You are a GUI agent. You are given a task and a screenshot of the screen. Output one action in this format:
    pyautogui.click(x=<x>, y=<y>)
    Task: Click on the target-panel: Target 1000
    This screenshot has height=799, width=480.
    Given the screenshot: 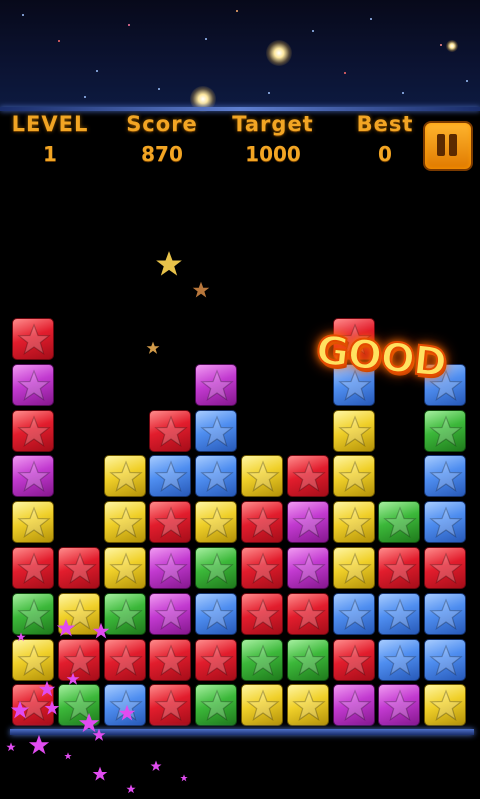 What is the action you would take?
    pyautogui.click(x=273, y=139)
    